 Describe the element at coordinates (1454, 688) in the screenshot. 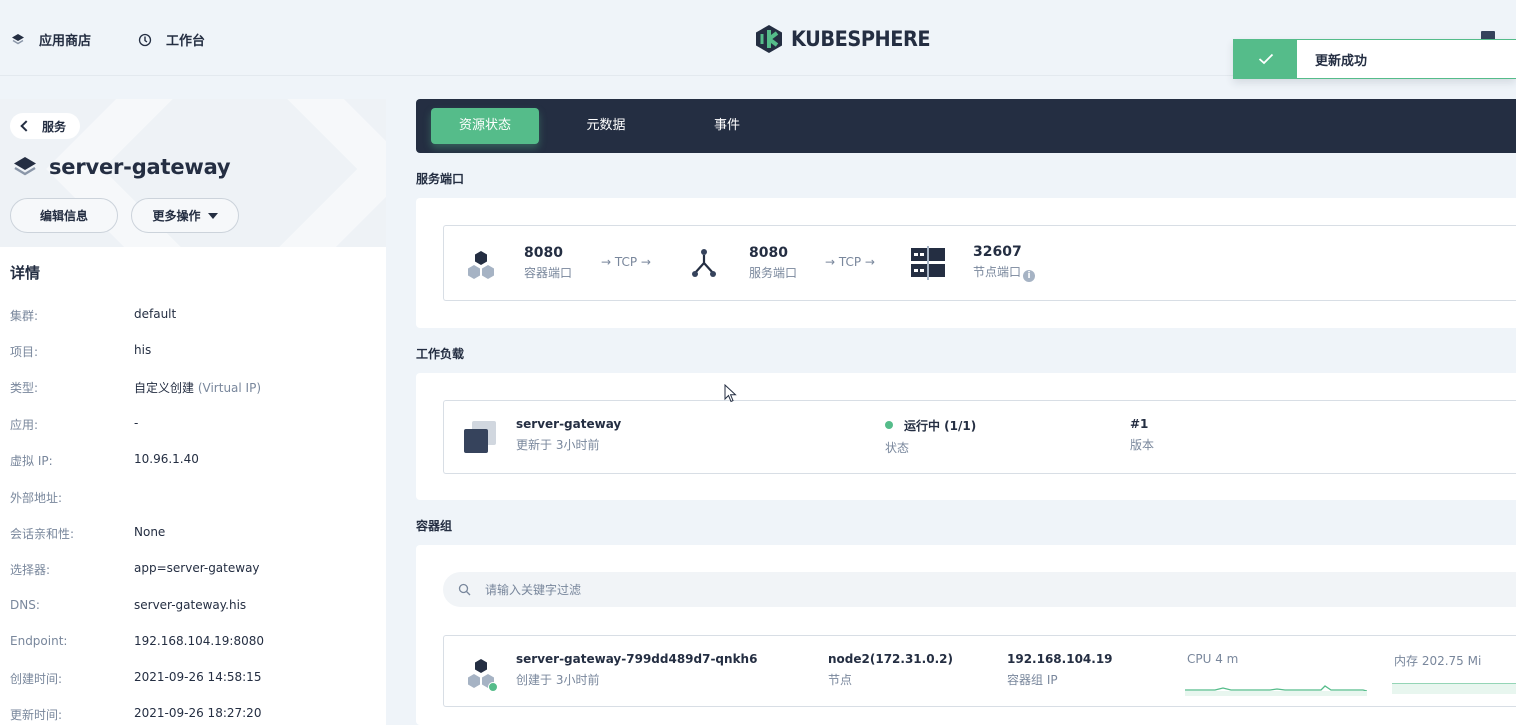

I see `memory-sparkline` at that location.